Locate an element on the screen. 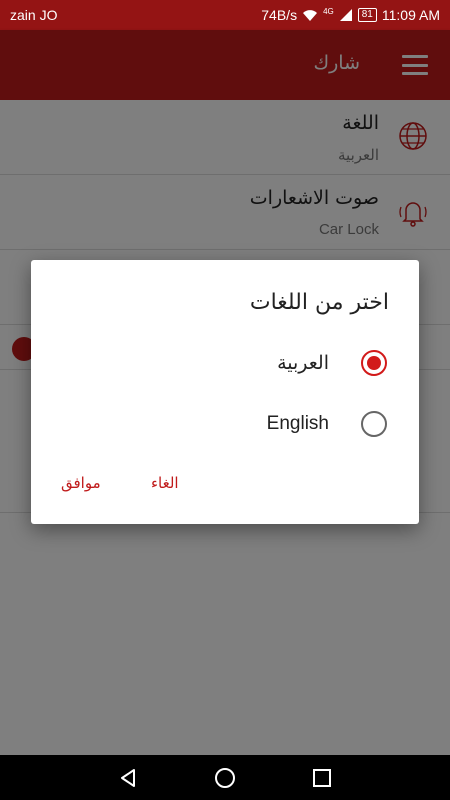 This screenshot has width=450, height=800. back-triangle-icon is located at coordinates (128, 778).